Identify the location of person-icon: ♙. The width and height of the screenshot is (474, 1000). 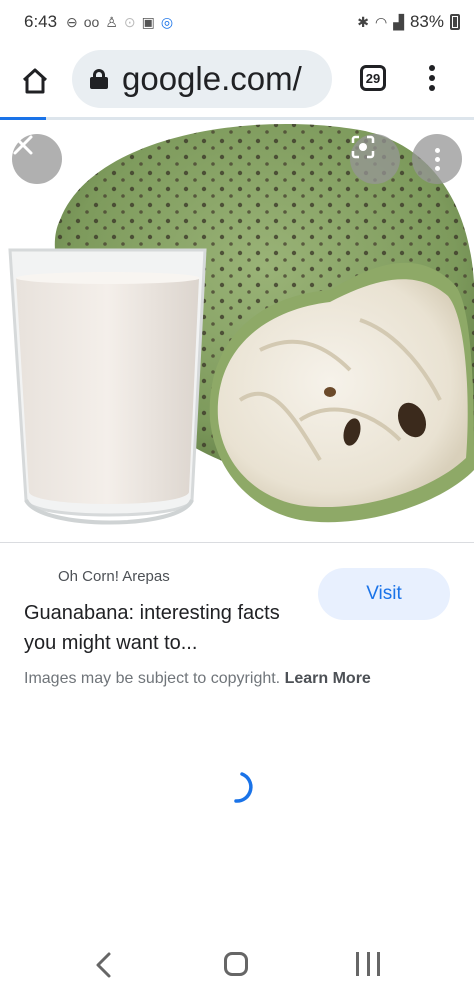
(111, 22).